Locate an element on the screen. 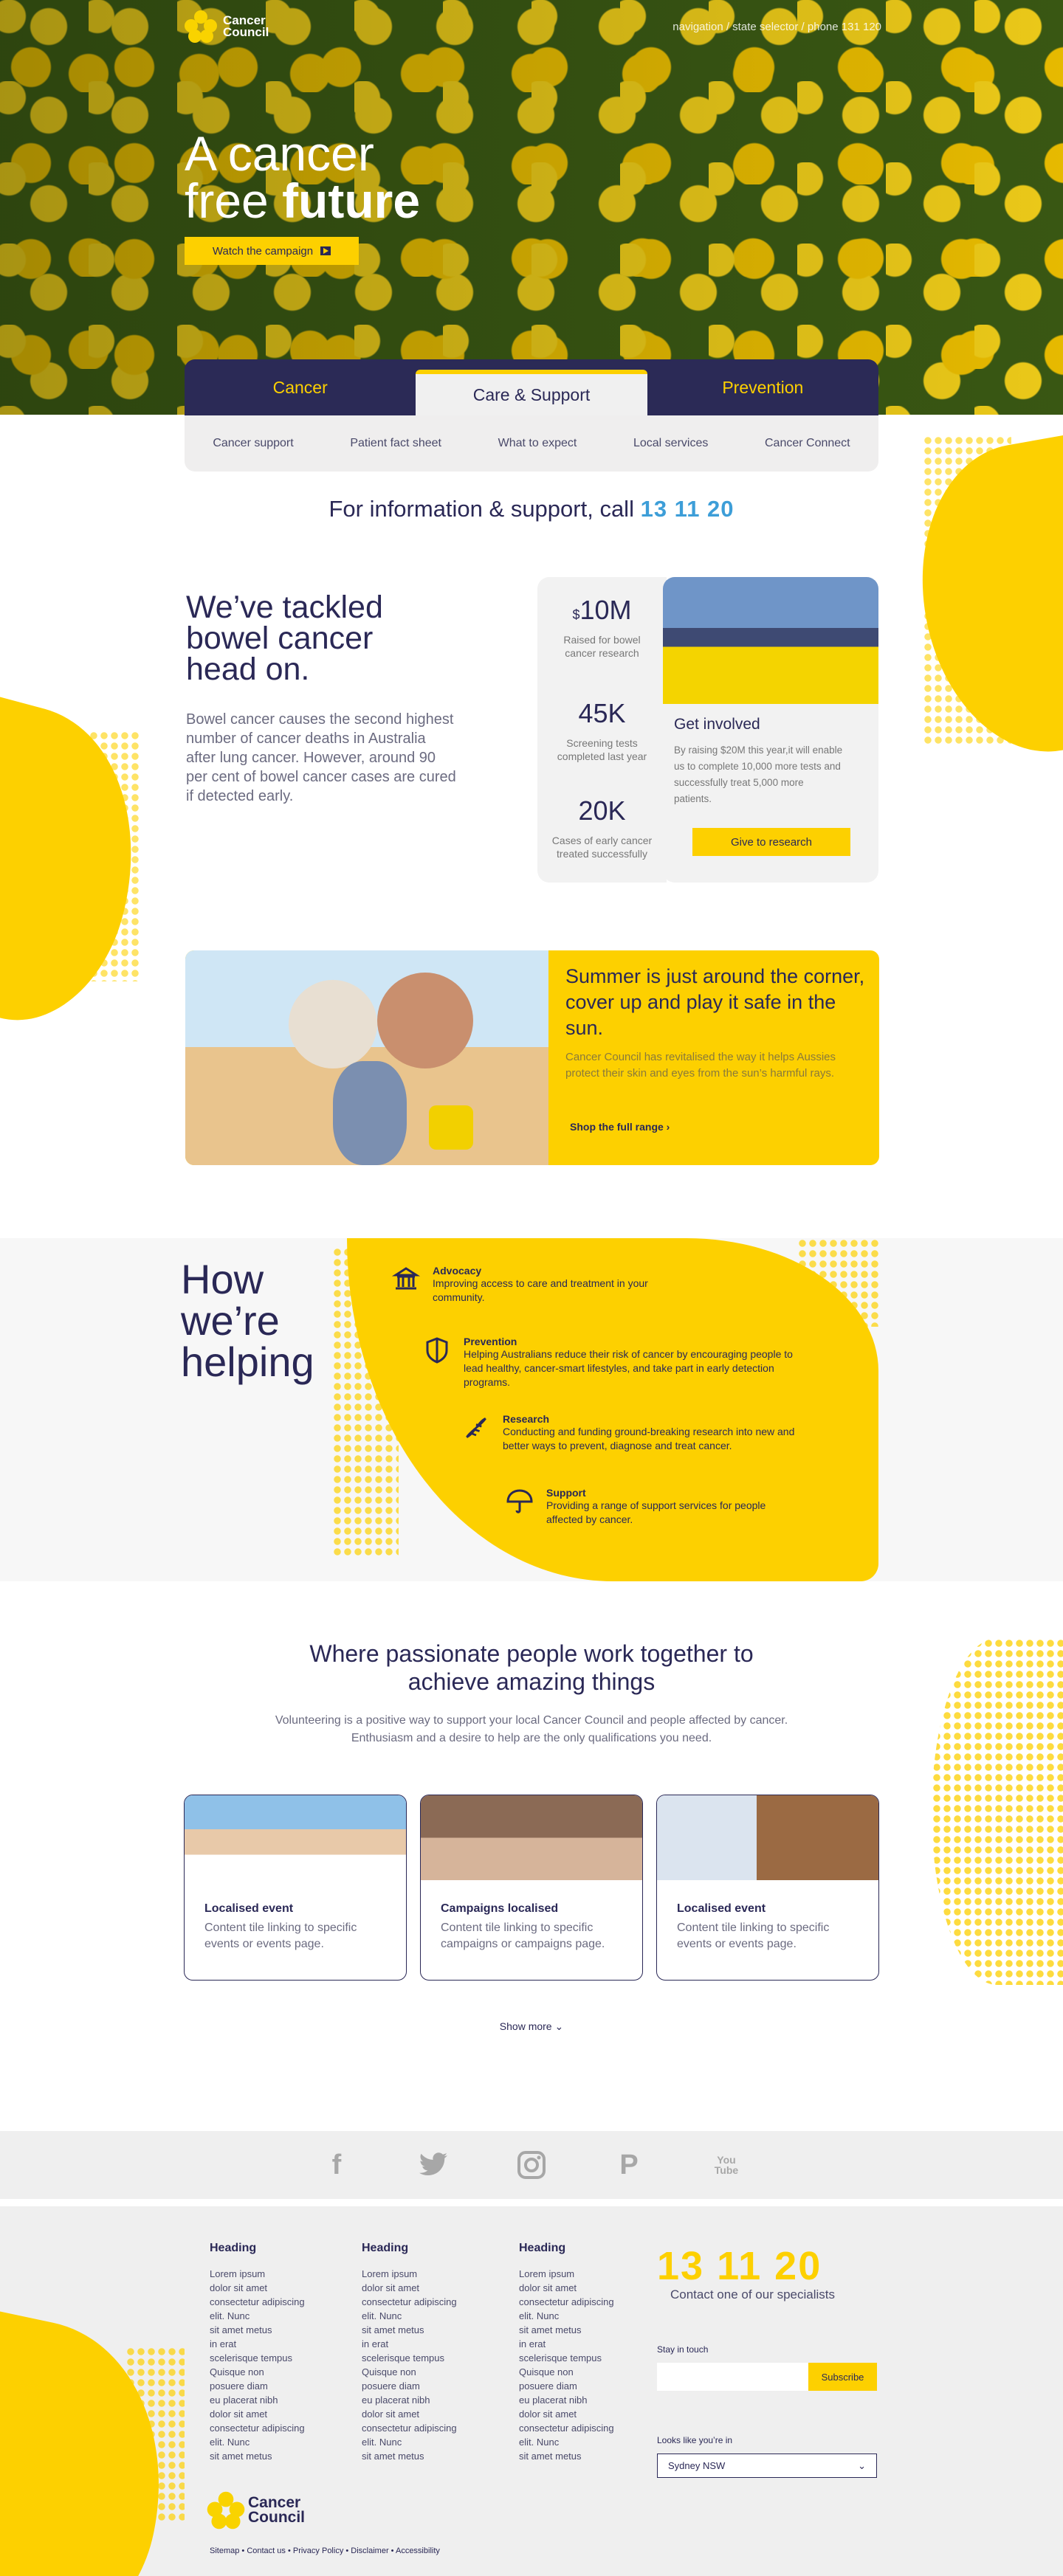  logo: Cancer Council is located at coordinates (227, 26).